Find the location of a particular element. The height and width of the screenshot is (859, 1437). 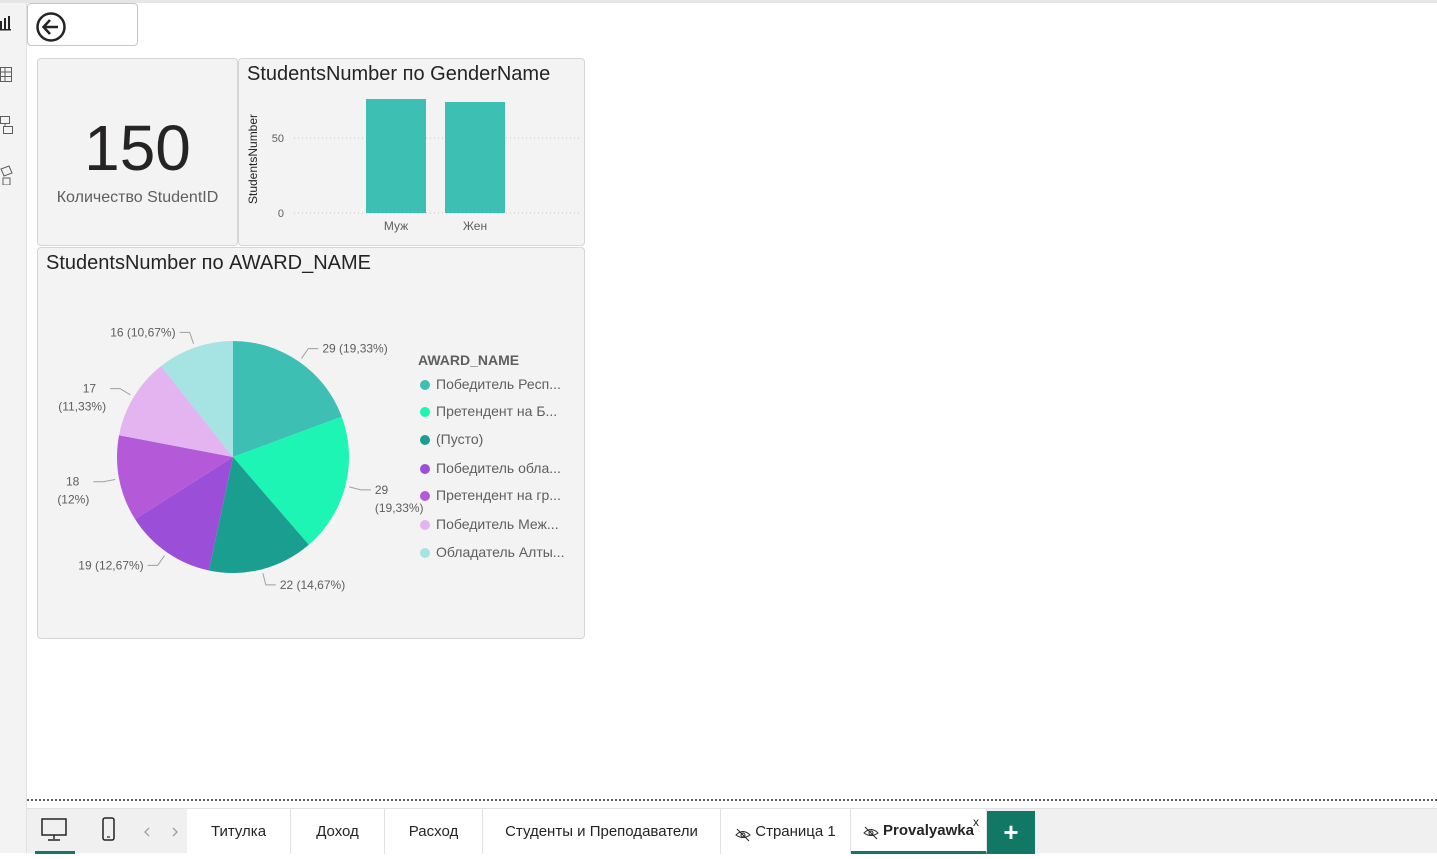

close-tab-button: x is located at coordinates (976, 822).